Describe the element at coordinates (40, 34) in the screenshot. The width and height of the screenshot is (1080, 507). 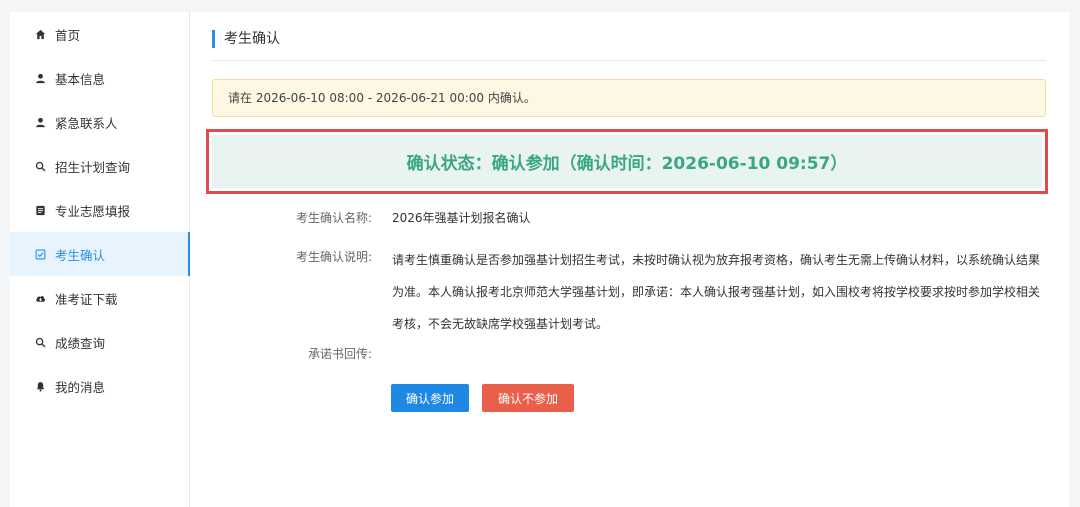
I see `home-icon` at that location.